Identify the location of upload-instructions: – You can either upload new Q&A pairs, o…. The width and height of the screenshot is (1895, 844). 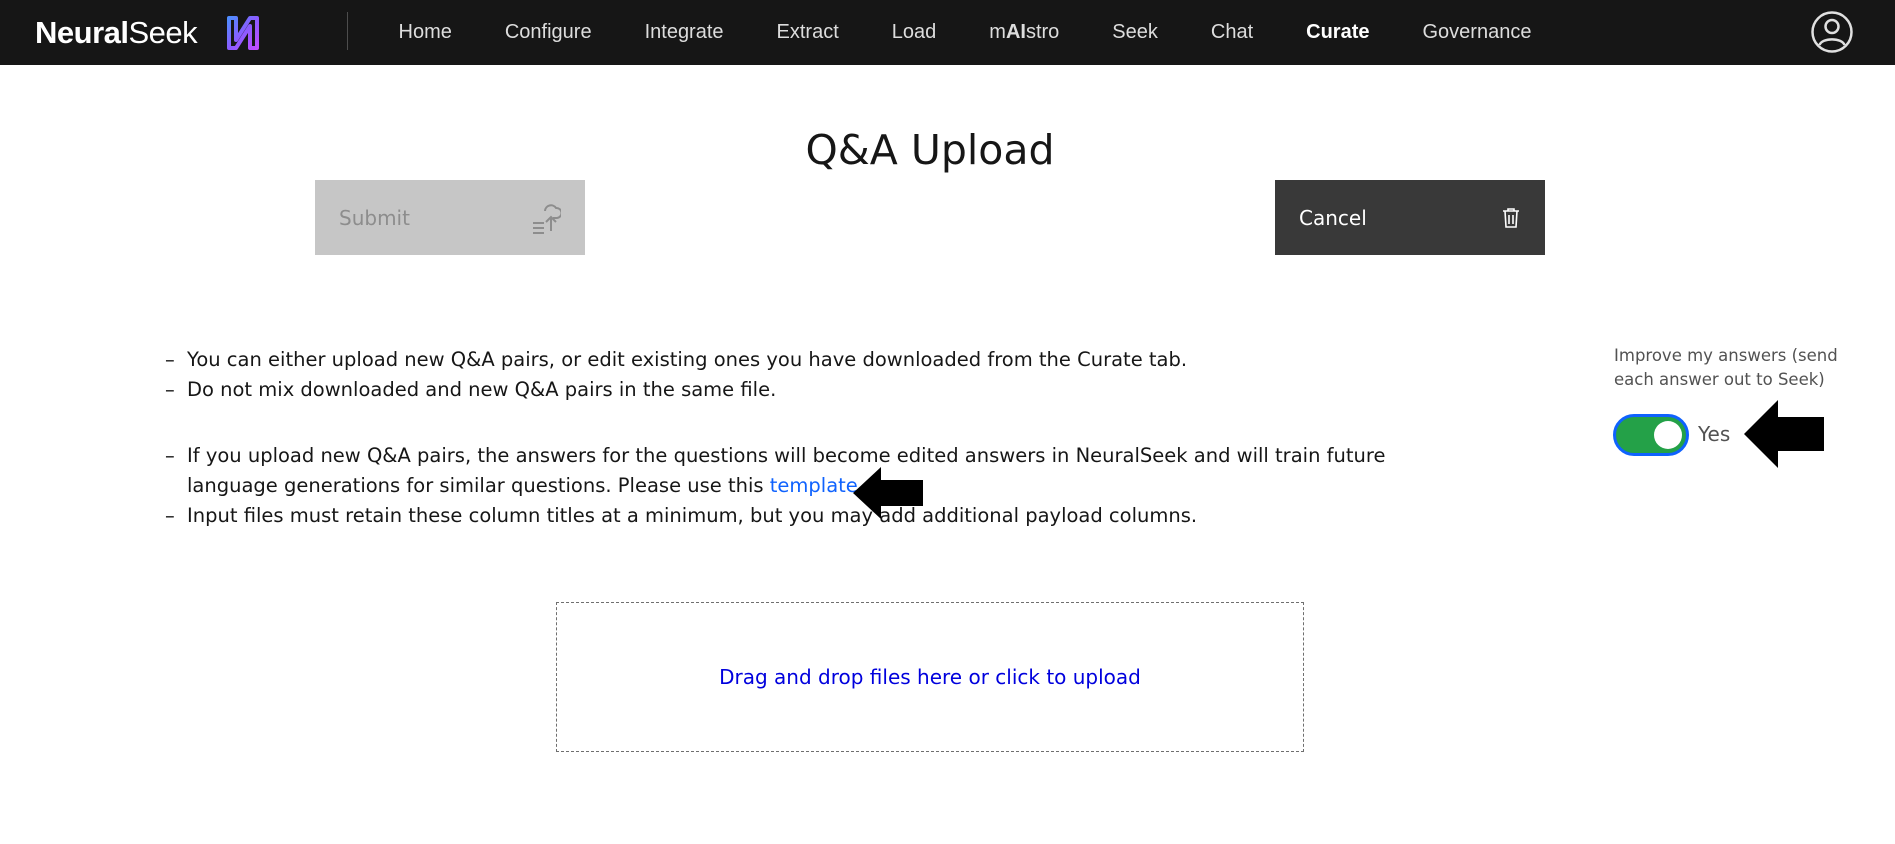
(785, 438).